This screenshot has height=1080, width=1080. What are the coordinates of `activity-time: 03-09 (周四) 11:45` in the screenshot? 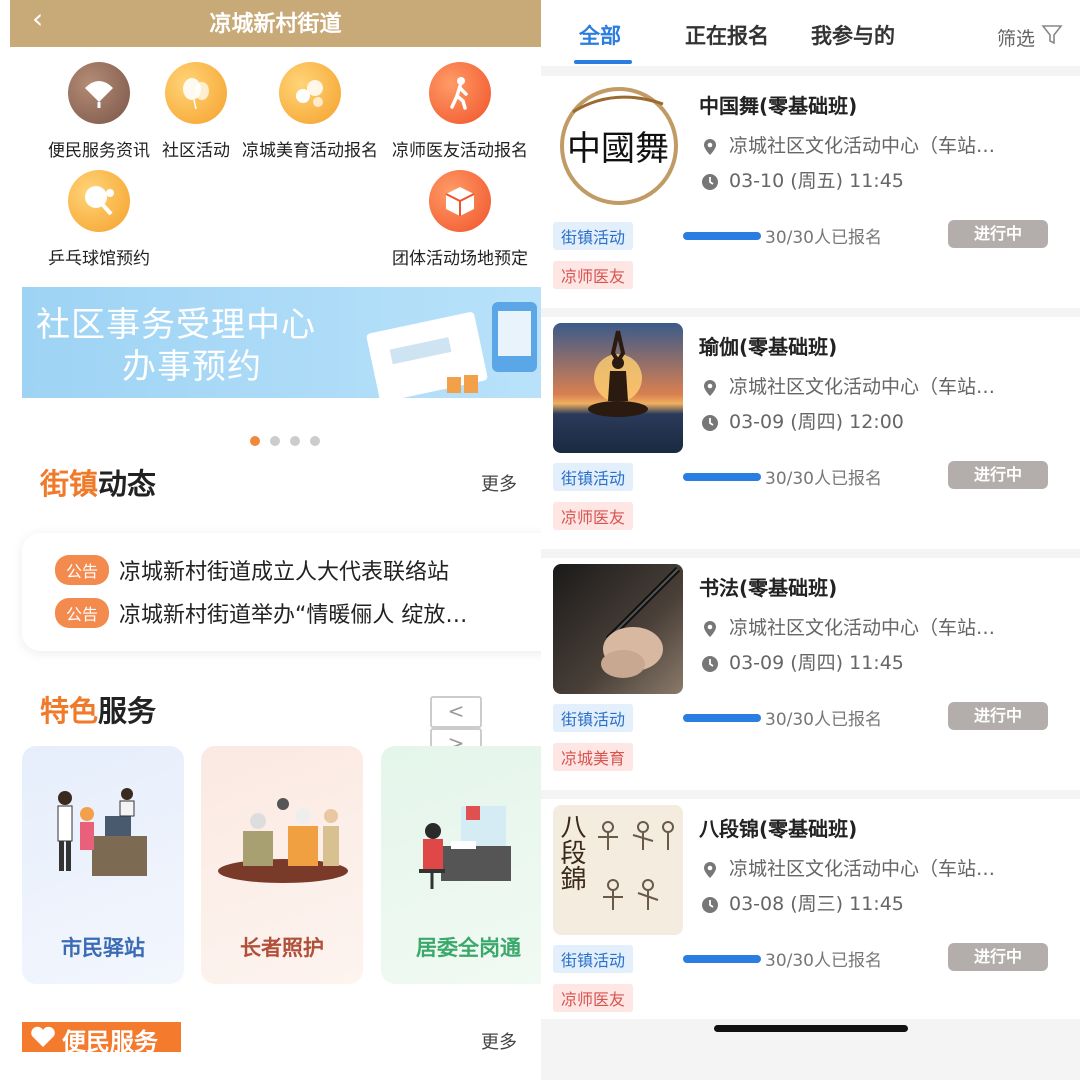 It's located at (802, 661).